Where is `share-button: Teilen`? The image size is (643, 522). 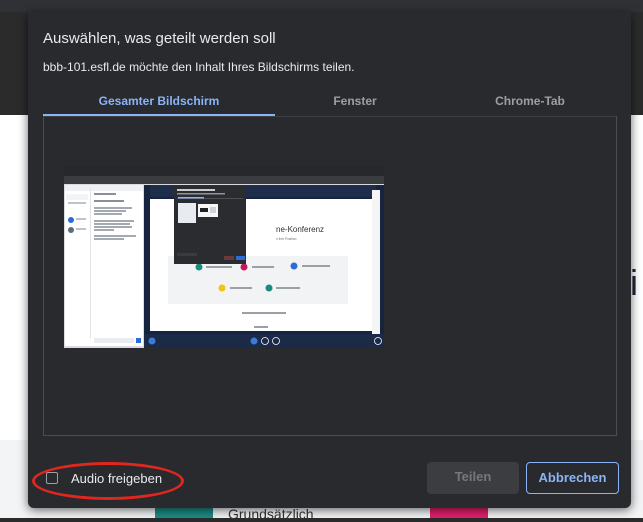 share-button: Teilen is located at coordinates (473, 478).